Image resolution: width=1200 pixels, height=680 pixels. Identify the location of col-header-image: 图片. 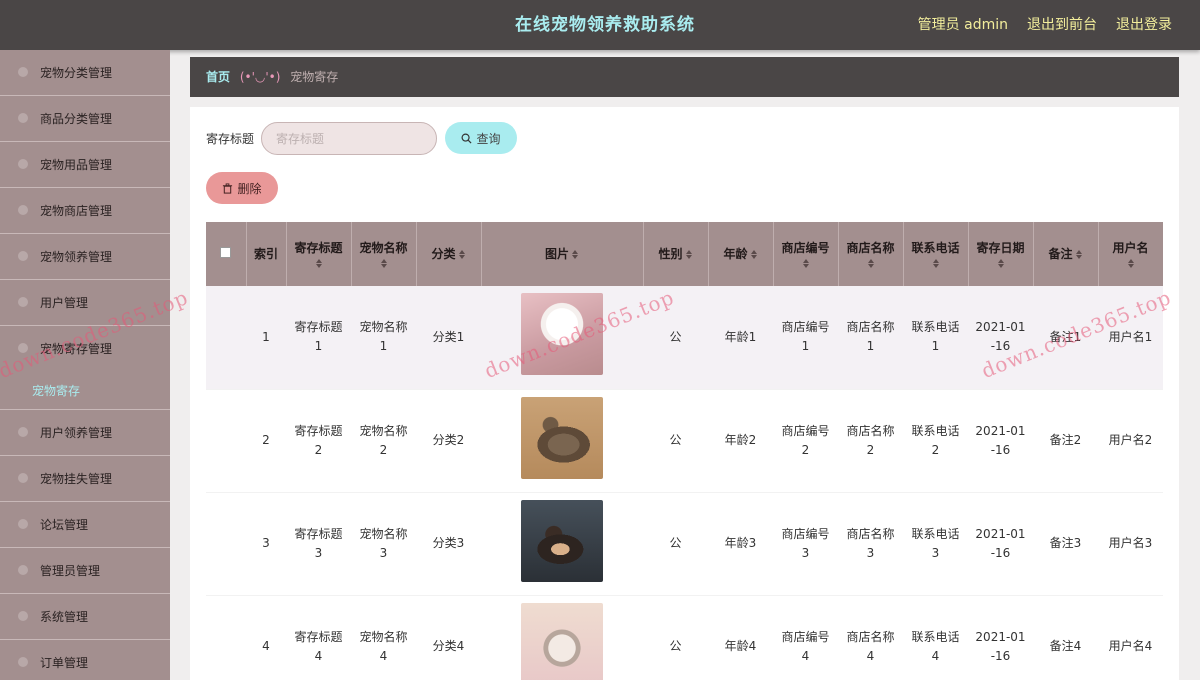
(562, 254).